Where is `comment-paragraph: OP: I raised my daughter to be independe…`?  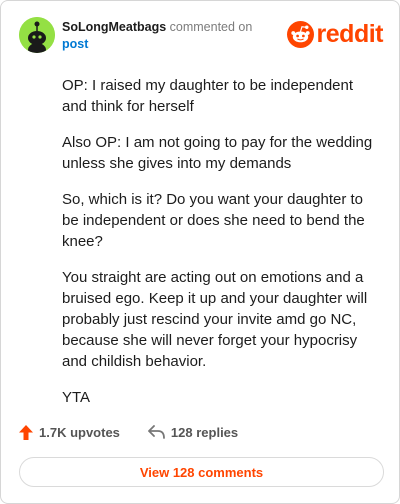
comment-paragraph: OP: I raised my daughter to be independe… is located at coordinates (208, 96).